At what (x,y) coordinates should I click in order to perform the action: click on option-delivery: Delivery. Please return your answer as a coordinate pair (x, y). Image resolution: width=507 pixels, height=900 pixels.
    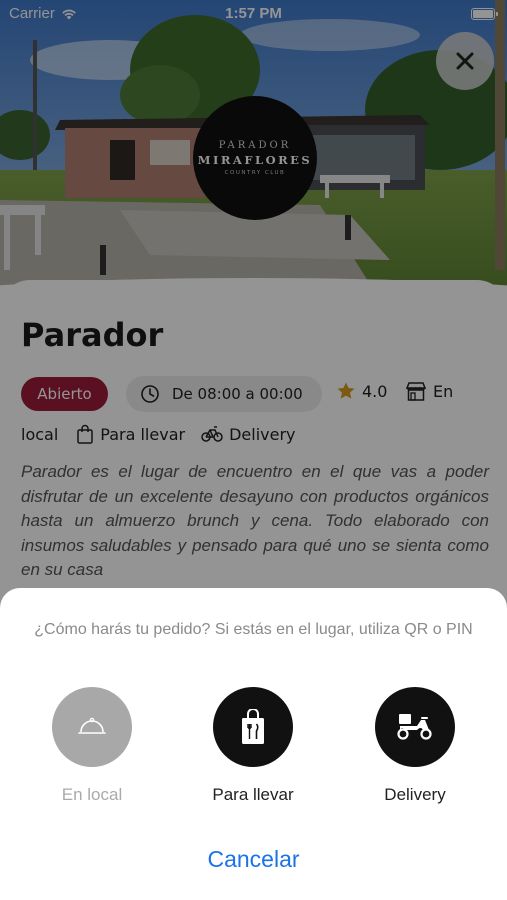
    Looking at the image, I should click on (415, 746).